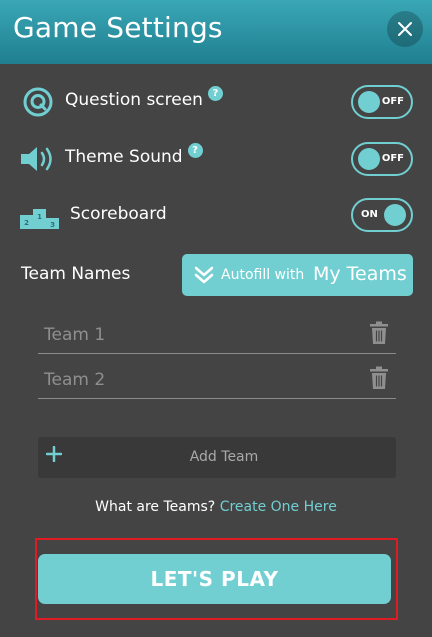 This screenshot has height=637, width=432. I want to click on page-title: Game Settings, so click(118, 27).